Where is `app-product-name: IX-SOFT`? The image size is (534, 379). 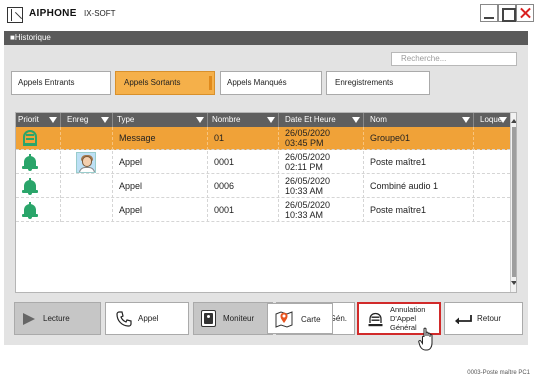 app-product-name: IX-SOFT is located at coordinates (100, 13).